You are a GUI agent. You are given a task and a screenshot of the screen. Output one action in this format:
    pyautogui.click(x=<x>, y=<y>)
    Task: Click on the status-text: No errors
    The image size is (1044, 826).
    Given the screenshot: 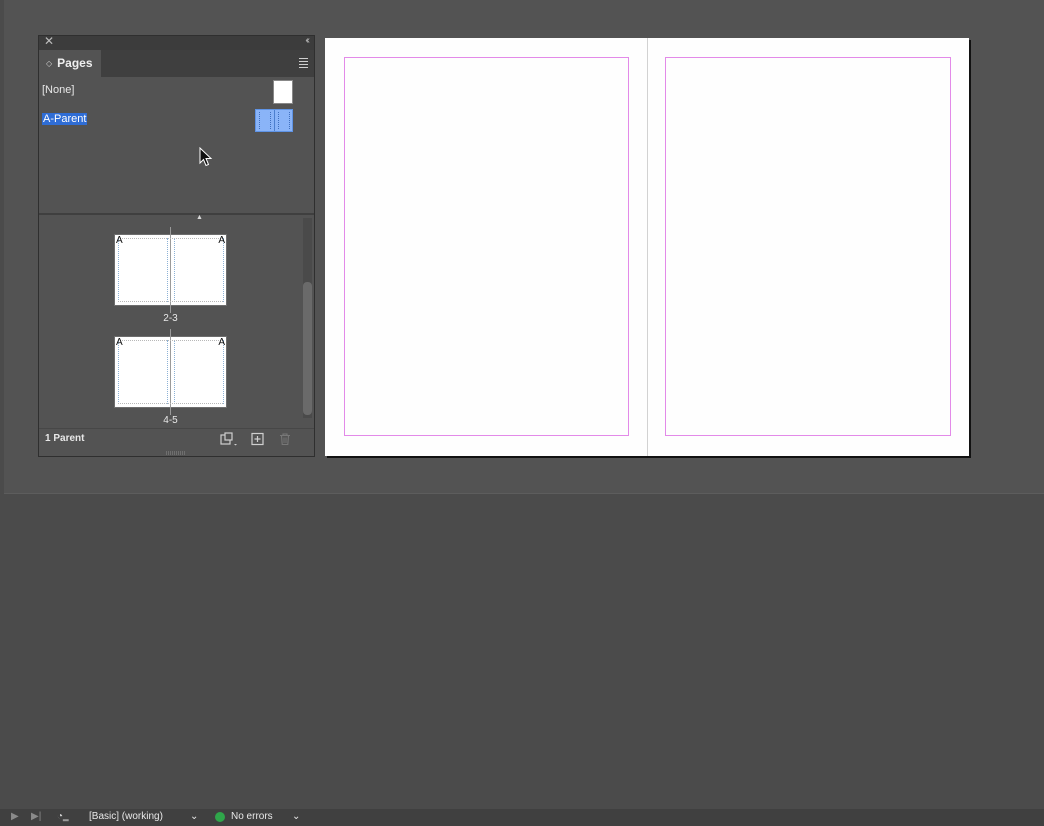 What is the action you would take?
    pyautogui.click(x=252, y=816)
    